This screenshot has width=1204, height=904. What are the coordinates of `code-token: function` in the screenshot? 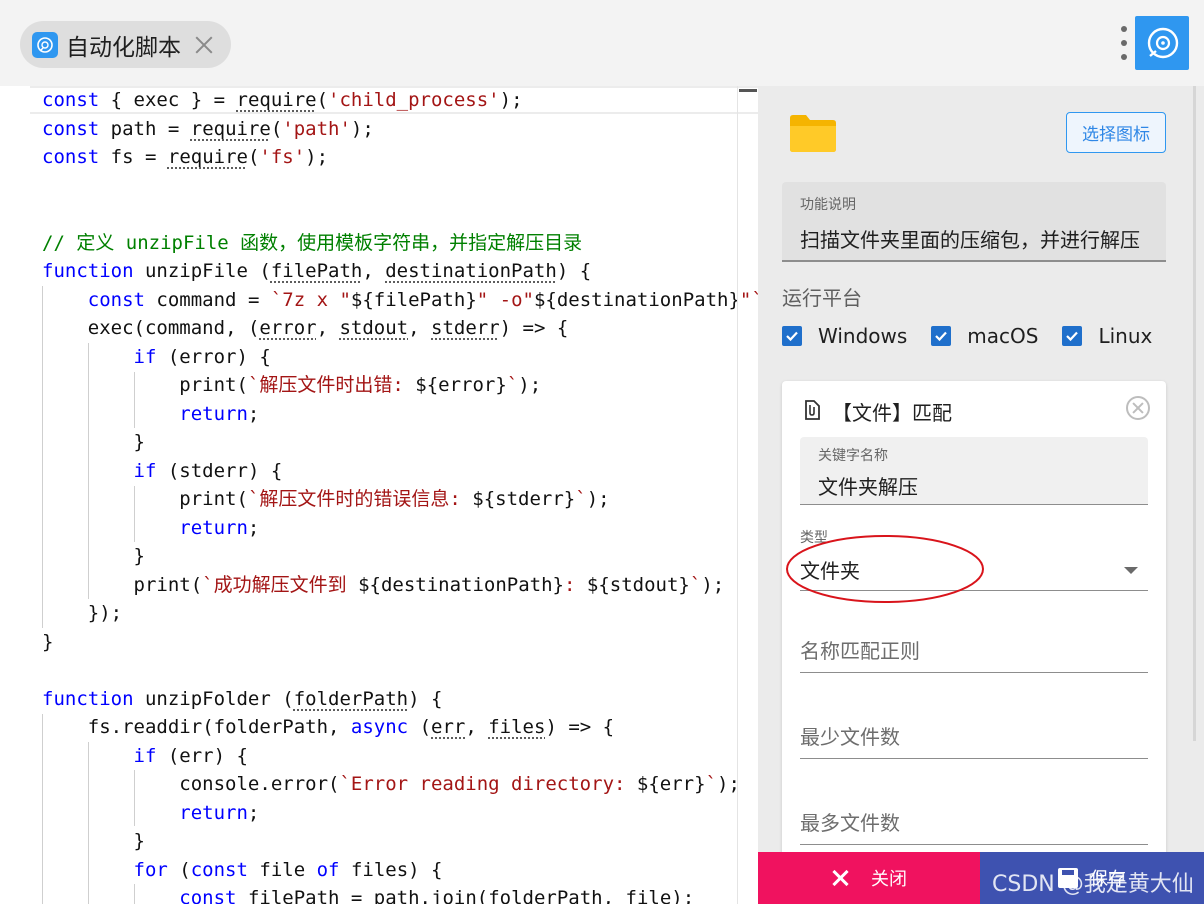 It's located at (88, 271).